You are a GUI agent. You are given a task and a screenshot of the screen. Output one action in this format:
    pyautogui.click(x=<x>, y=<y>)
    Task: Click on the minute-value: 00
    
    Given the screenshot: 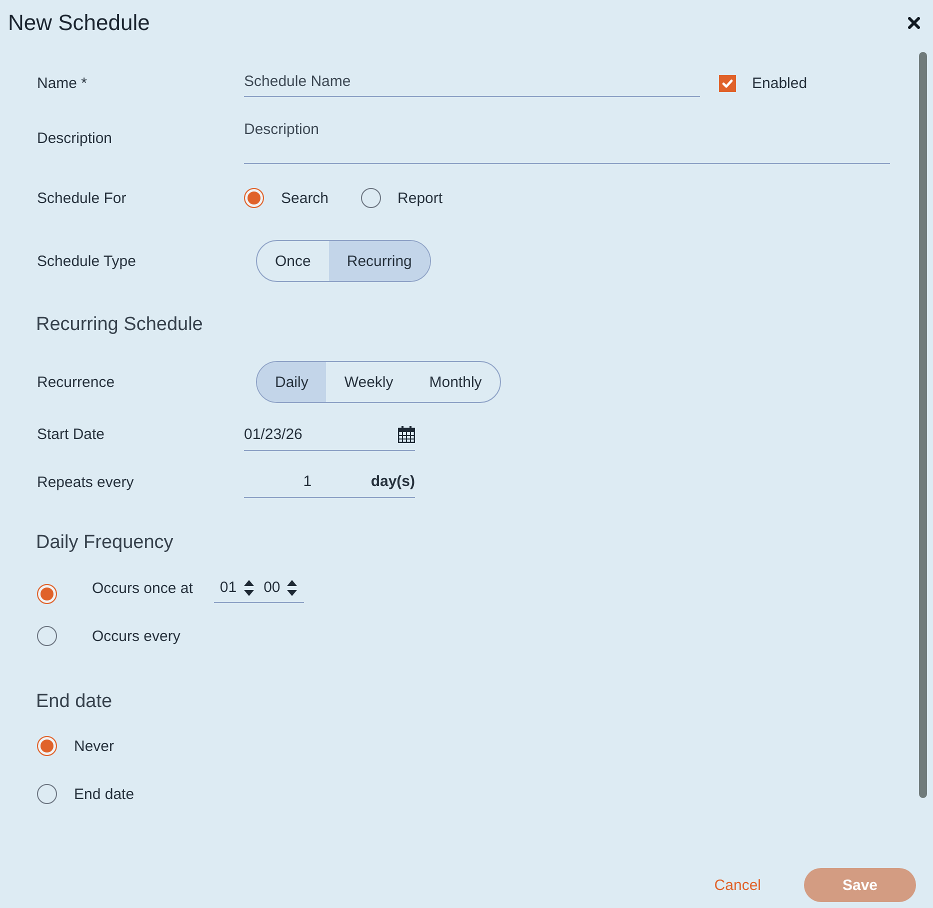 What is the action you would take?
    pyautogui.click(x=272, y=587)
    